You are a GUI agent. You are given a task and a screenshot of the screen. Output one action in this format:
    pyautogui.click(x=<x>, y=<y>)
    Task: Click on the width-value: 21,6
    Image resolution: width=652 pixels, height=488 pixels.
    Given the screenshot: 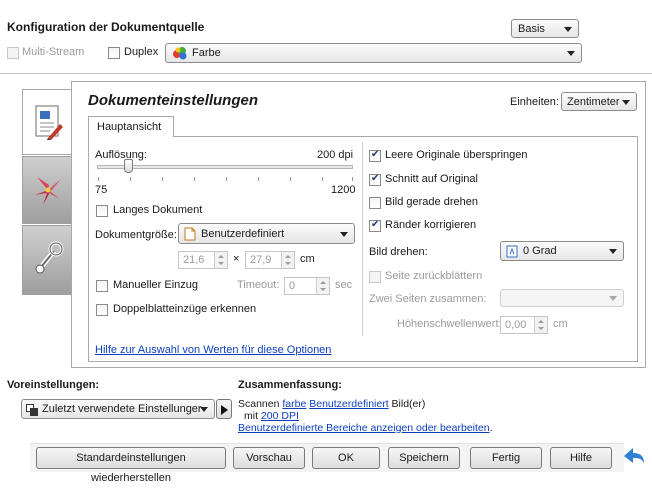 What is the action you would take?
    pyautogui.click(x=194, y=260)
    